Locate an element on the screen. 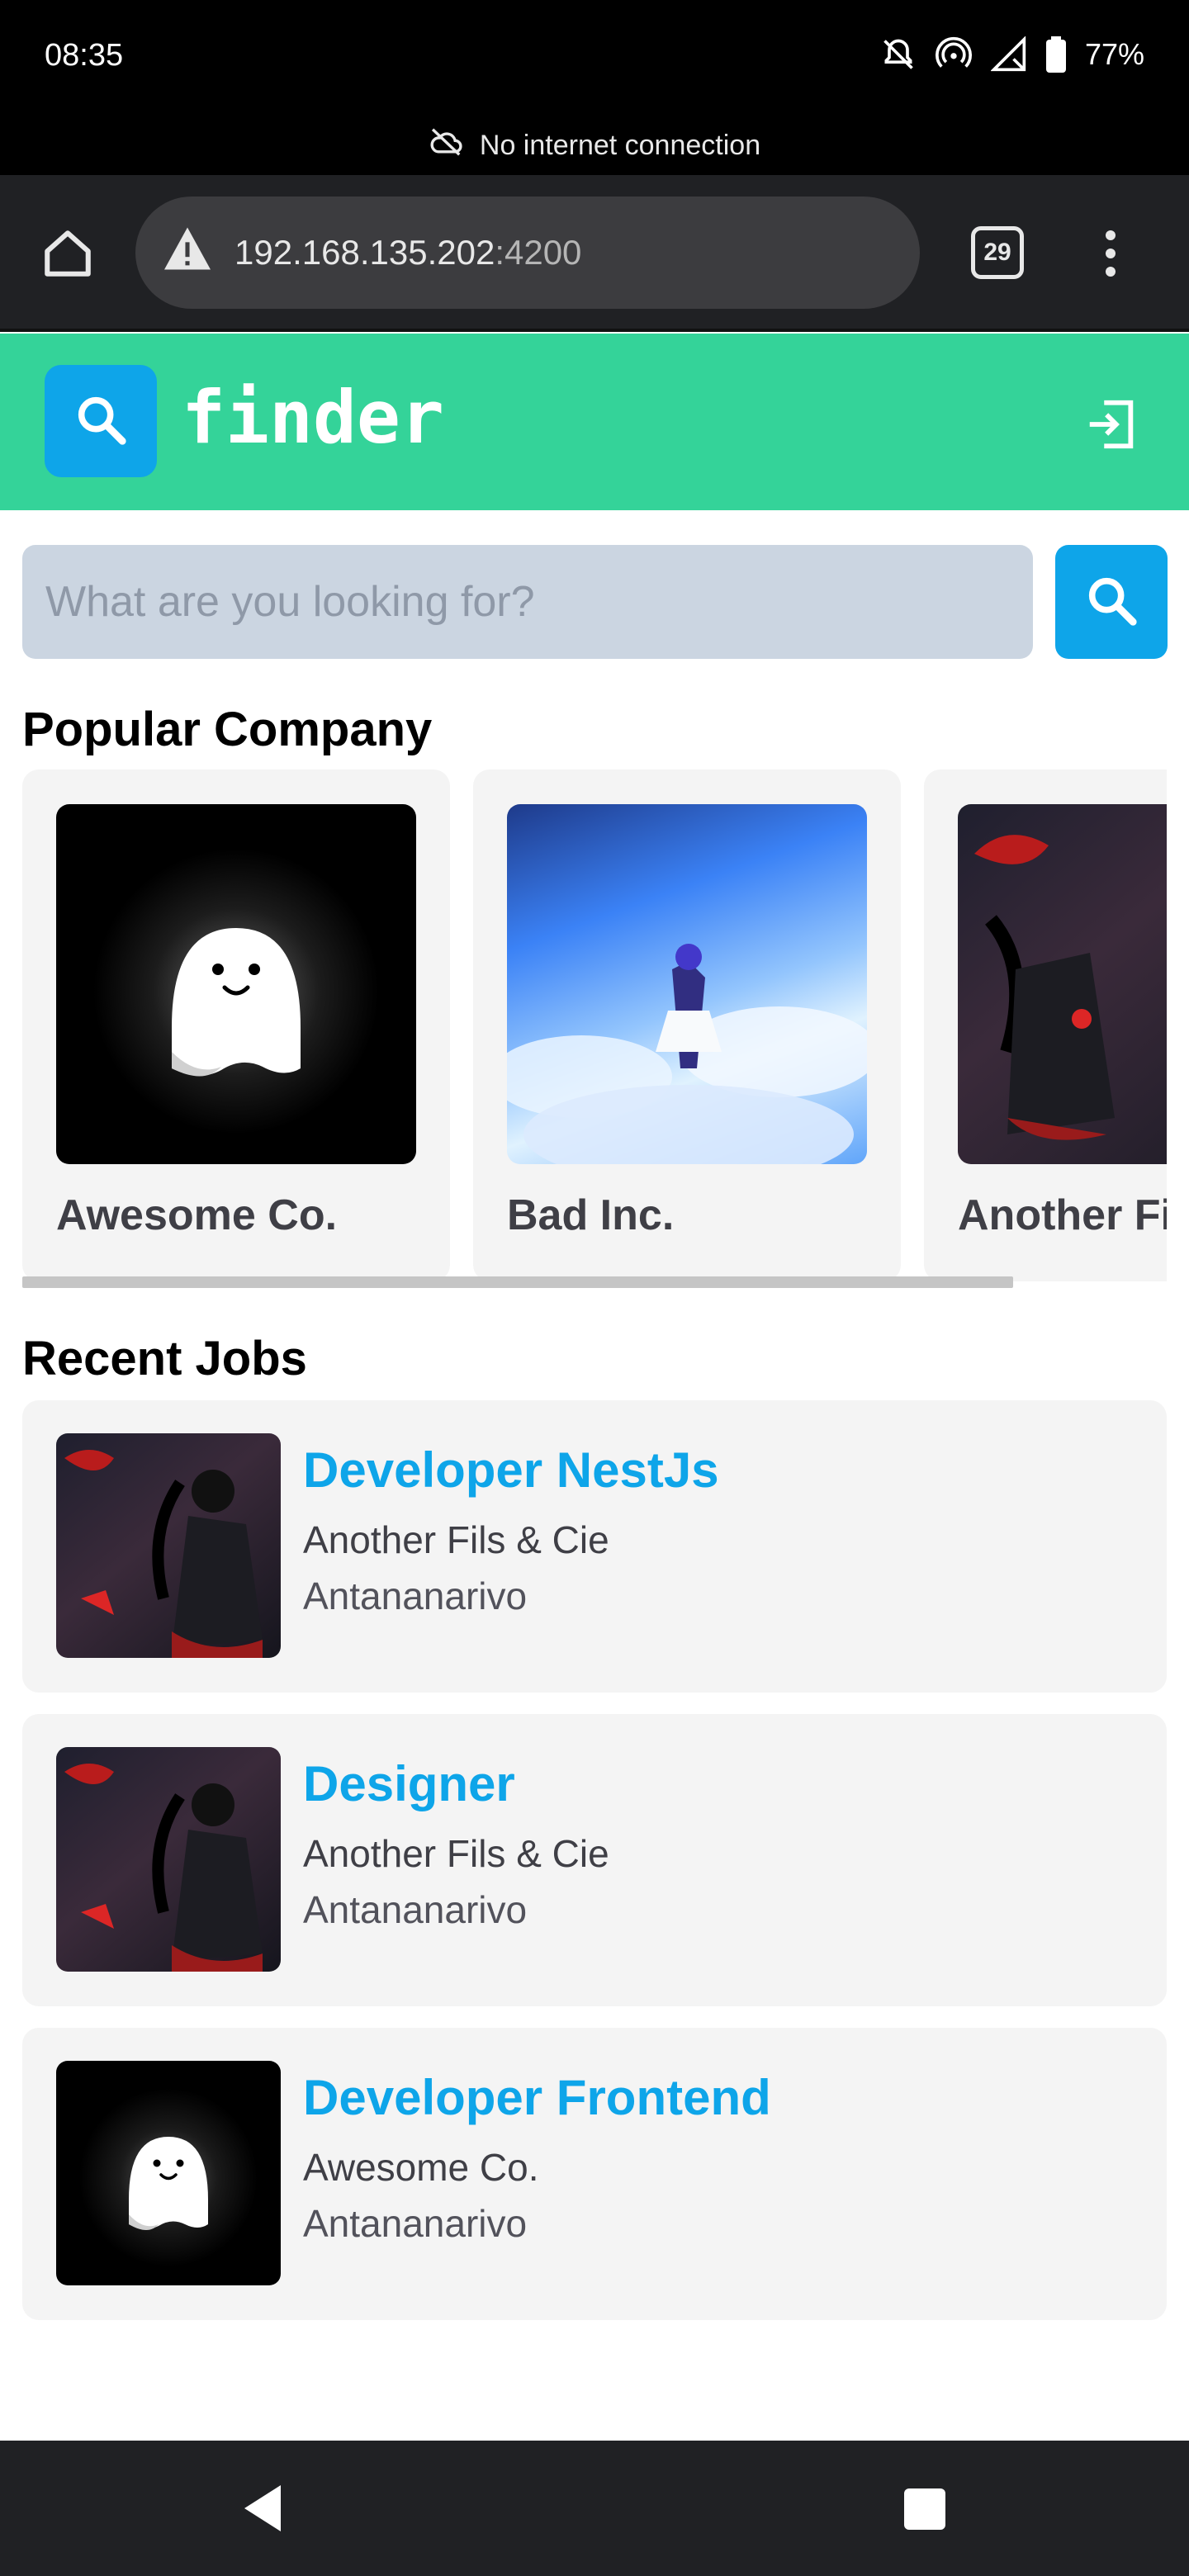 The height and width of the screenshot is (2576, 1189). browser-toolbar: 192.168.135.202:4200 29 is located at coordinates (594, 253).